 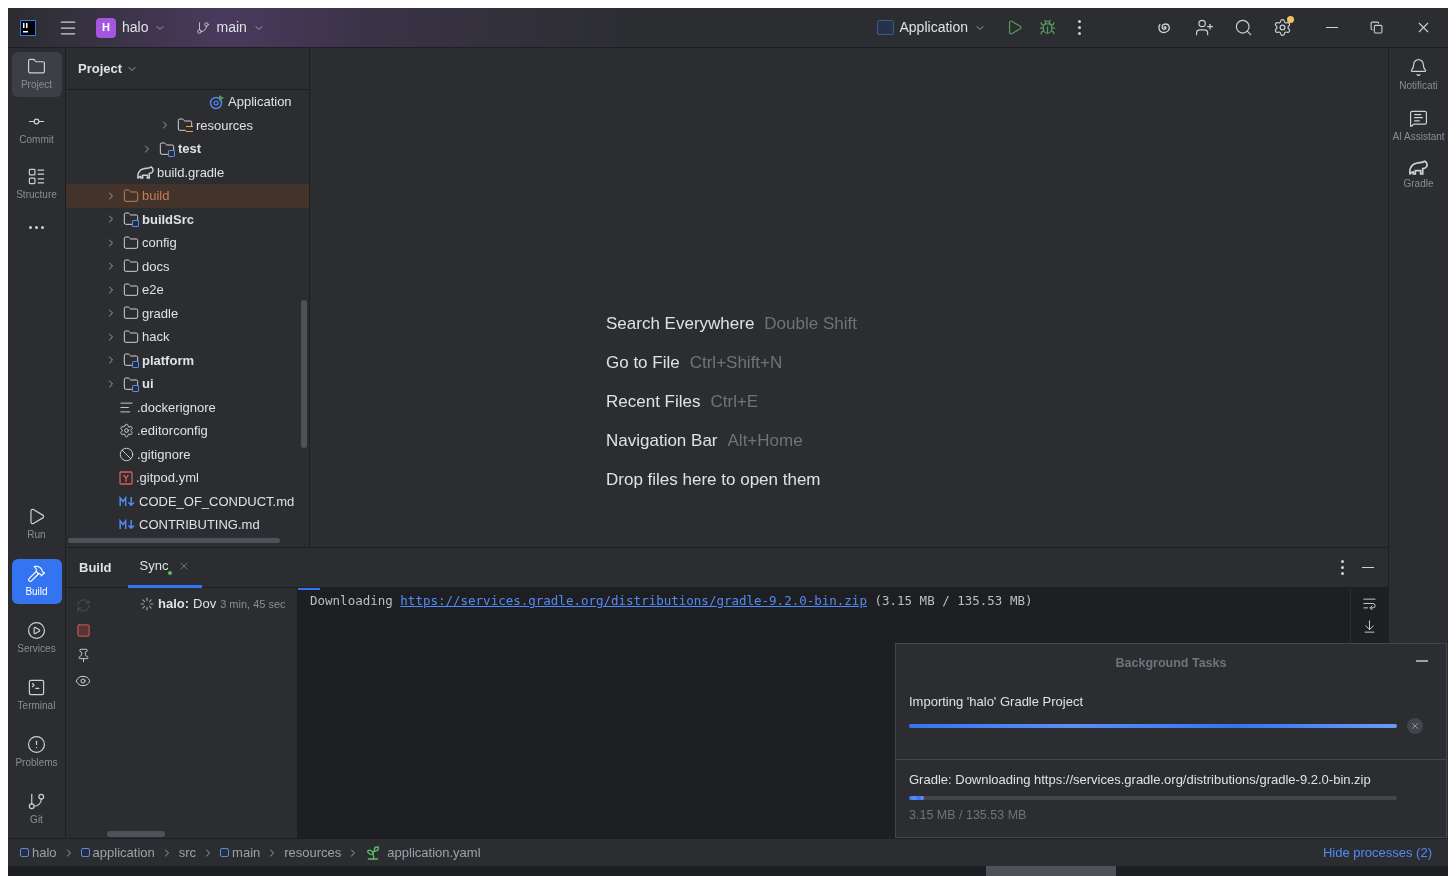 I want to click on tool-window-button: Run, so click(x=36, y=524).